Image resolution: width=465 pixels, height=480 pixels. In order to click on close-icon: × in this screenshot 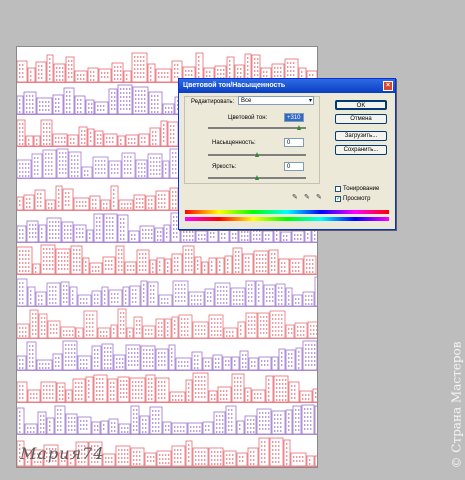, I will do `click(388, 86)`.